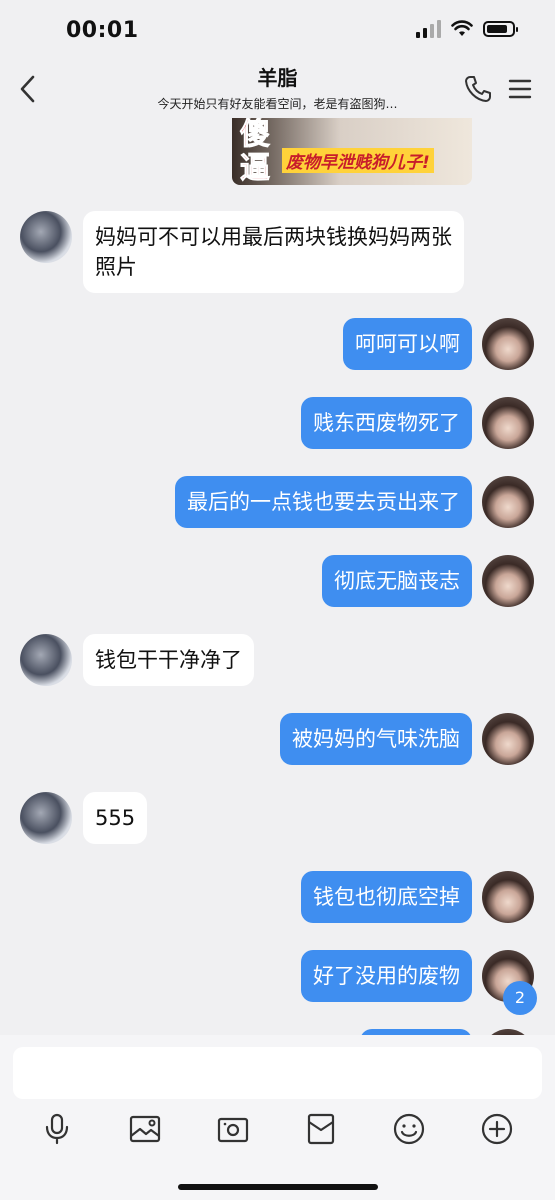  What do you see at coordinates (57, 1129) in the screenshot?
I see `mic-icon` at bounding box center [57, 1129].